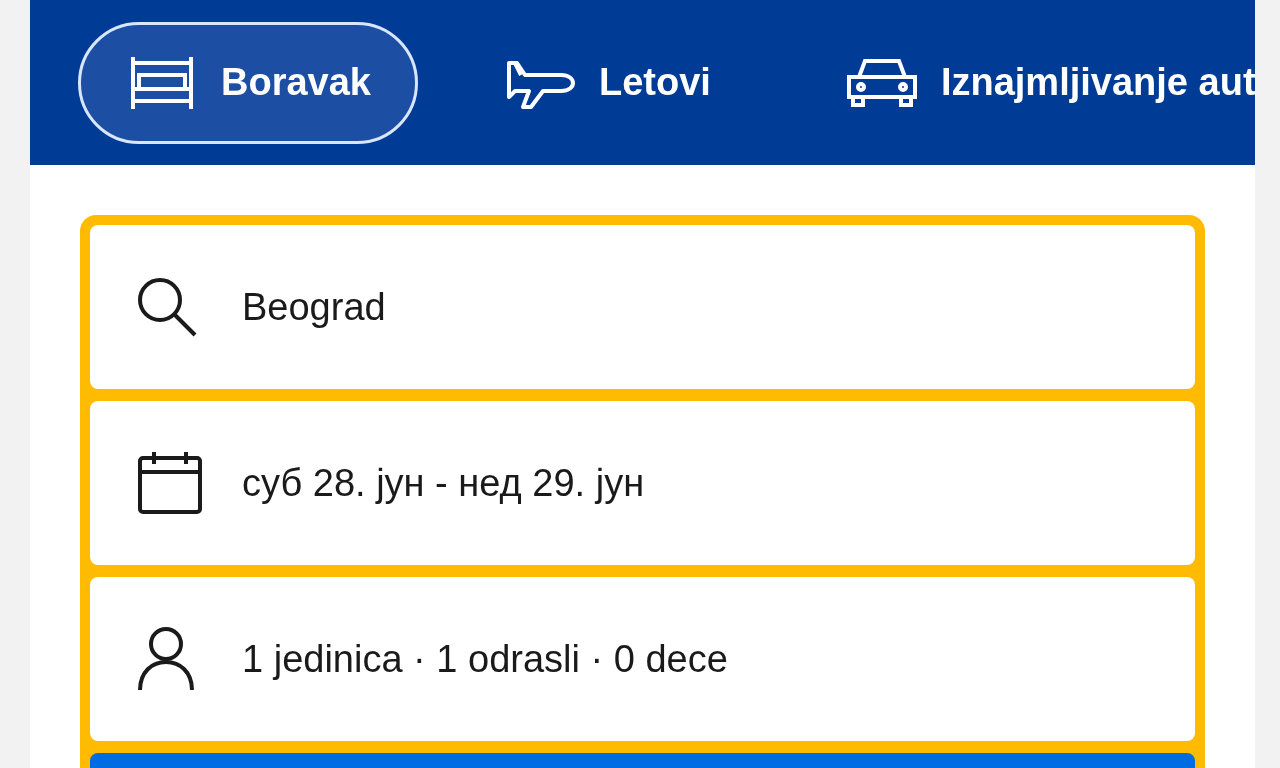 The image size is (1280, 768). Describe the element at coordinates (608, 82) in the screenshot. I see `nav-tab: Letovi` at that location.